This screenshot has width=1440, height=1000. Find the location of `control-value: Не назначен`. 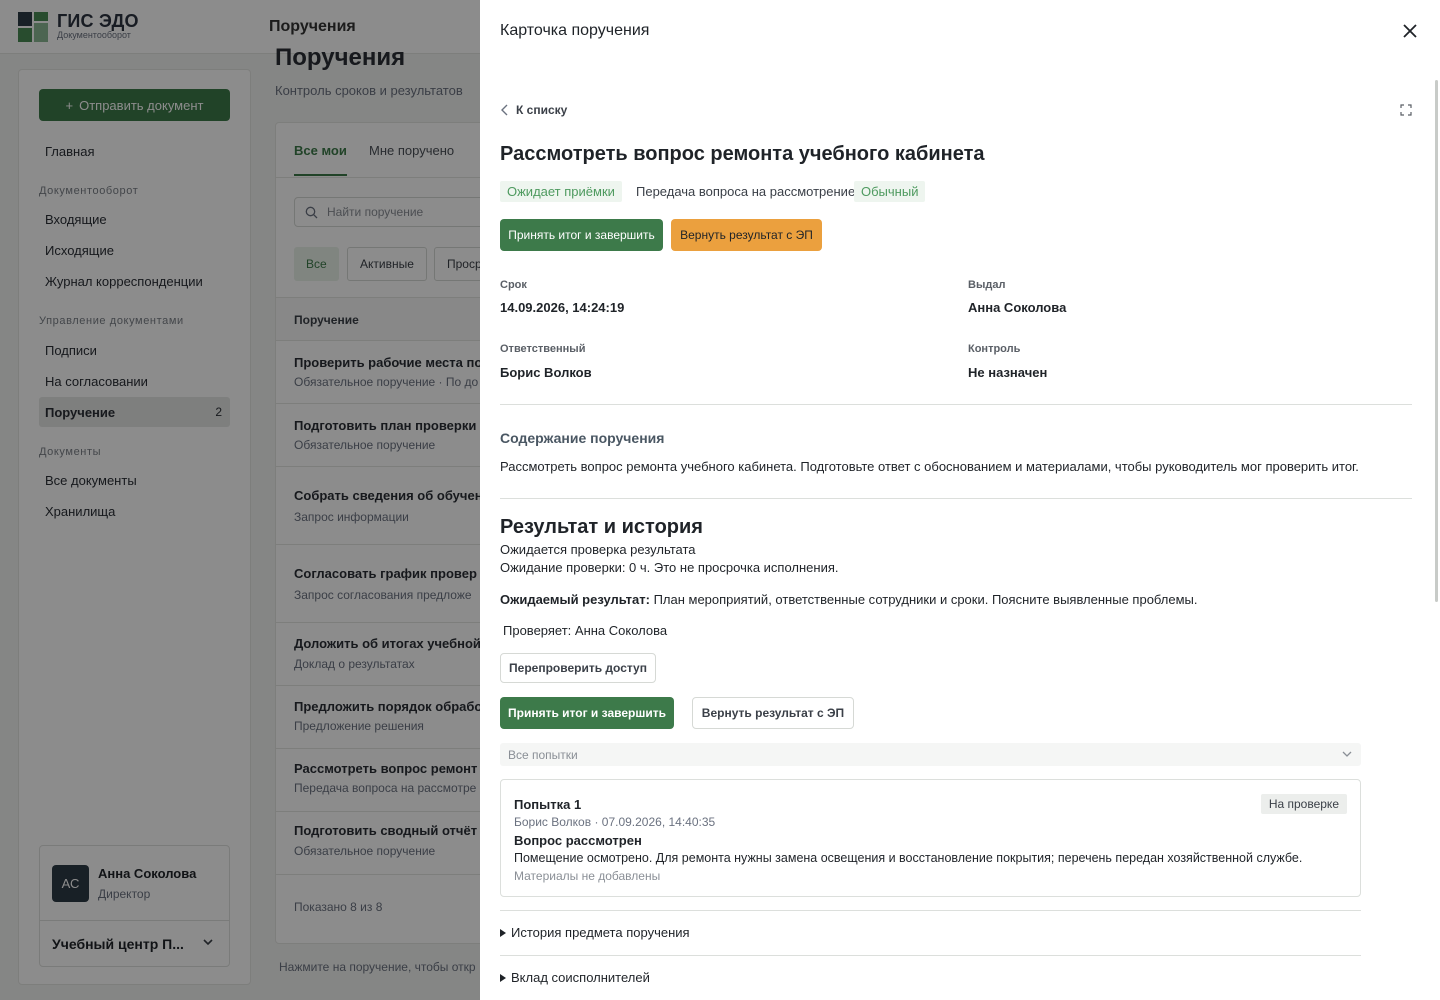

control-value: Не назначен is located at coordinates (1008, 372).